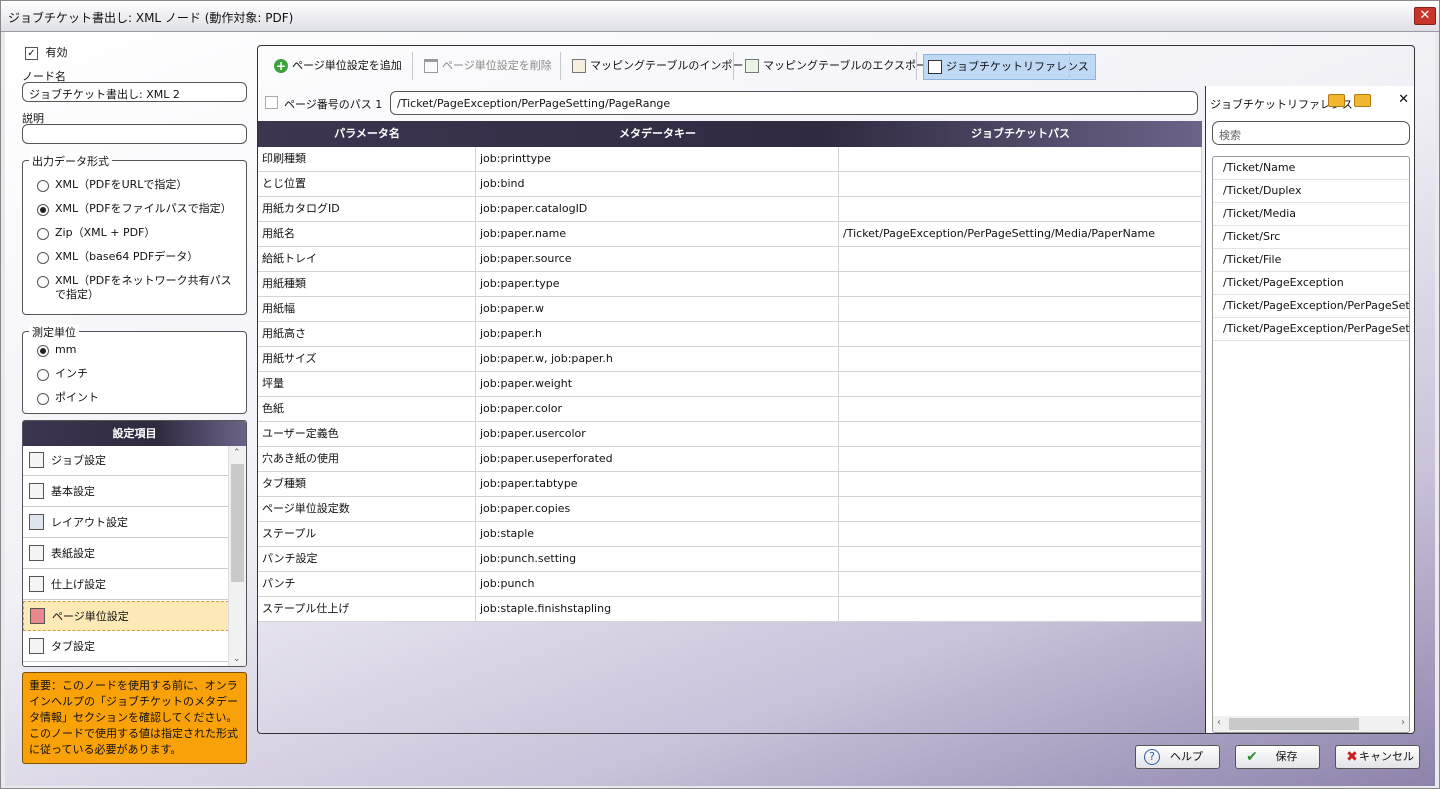 The image size is (1440, 789). I want to click on add-perpage-button: + ページ単位設定を追加, so click(338, 66).